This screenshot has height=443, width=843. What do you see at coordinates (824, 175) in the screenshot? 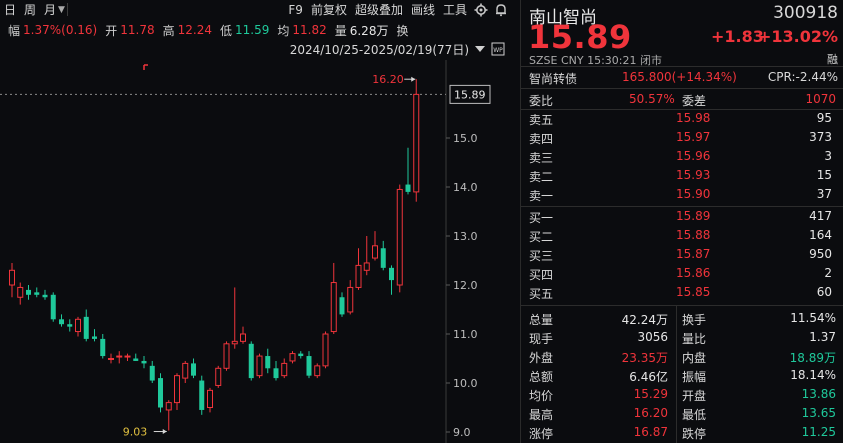
I see `ask-volume: 15` at bounding box center [824, 175].